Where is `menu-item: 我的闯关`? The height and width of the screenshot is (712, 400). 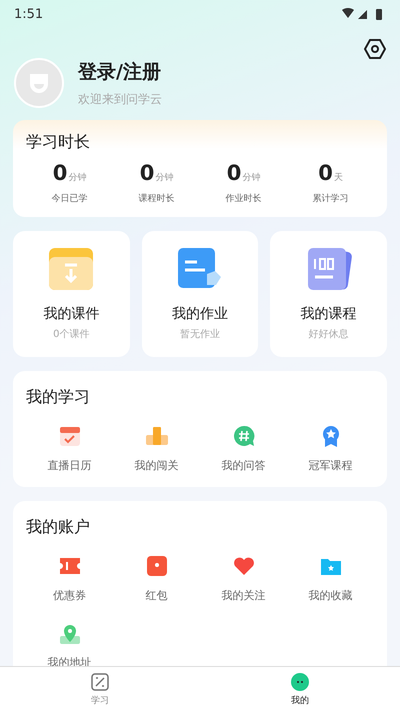
menu-item: 我的闯关 is located at coordinates (156, 465).